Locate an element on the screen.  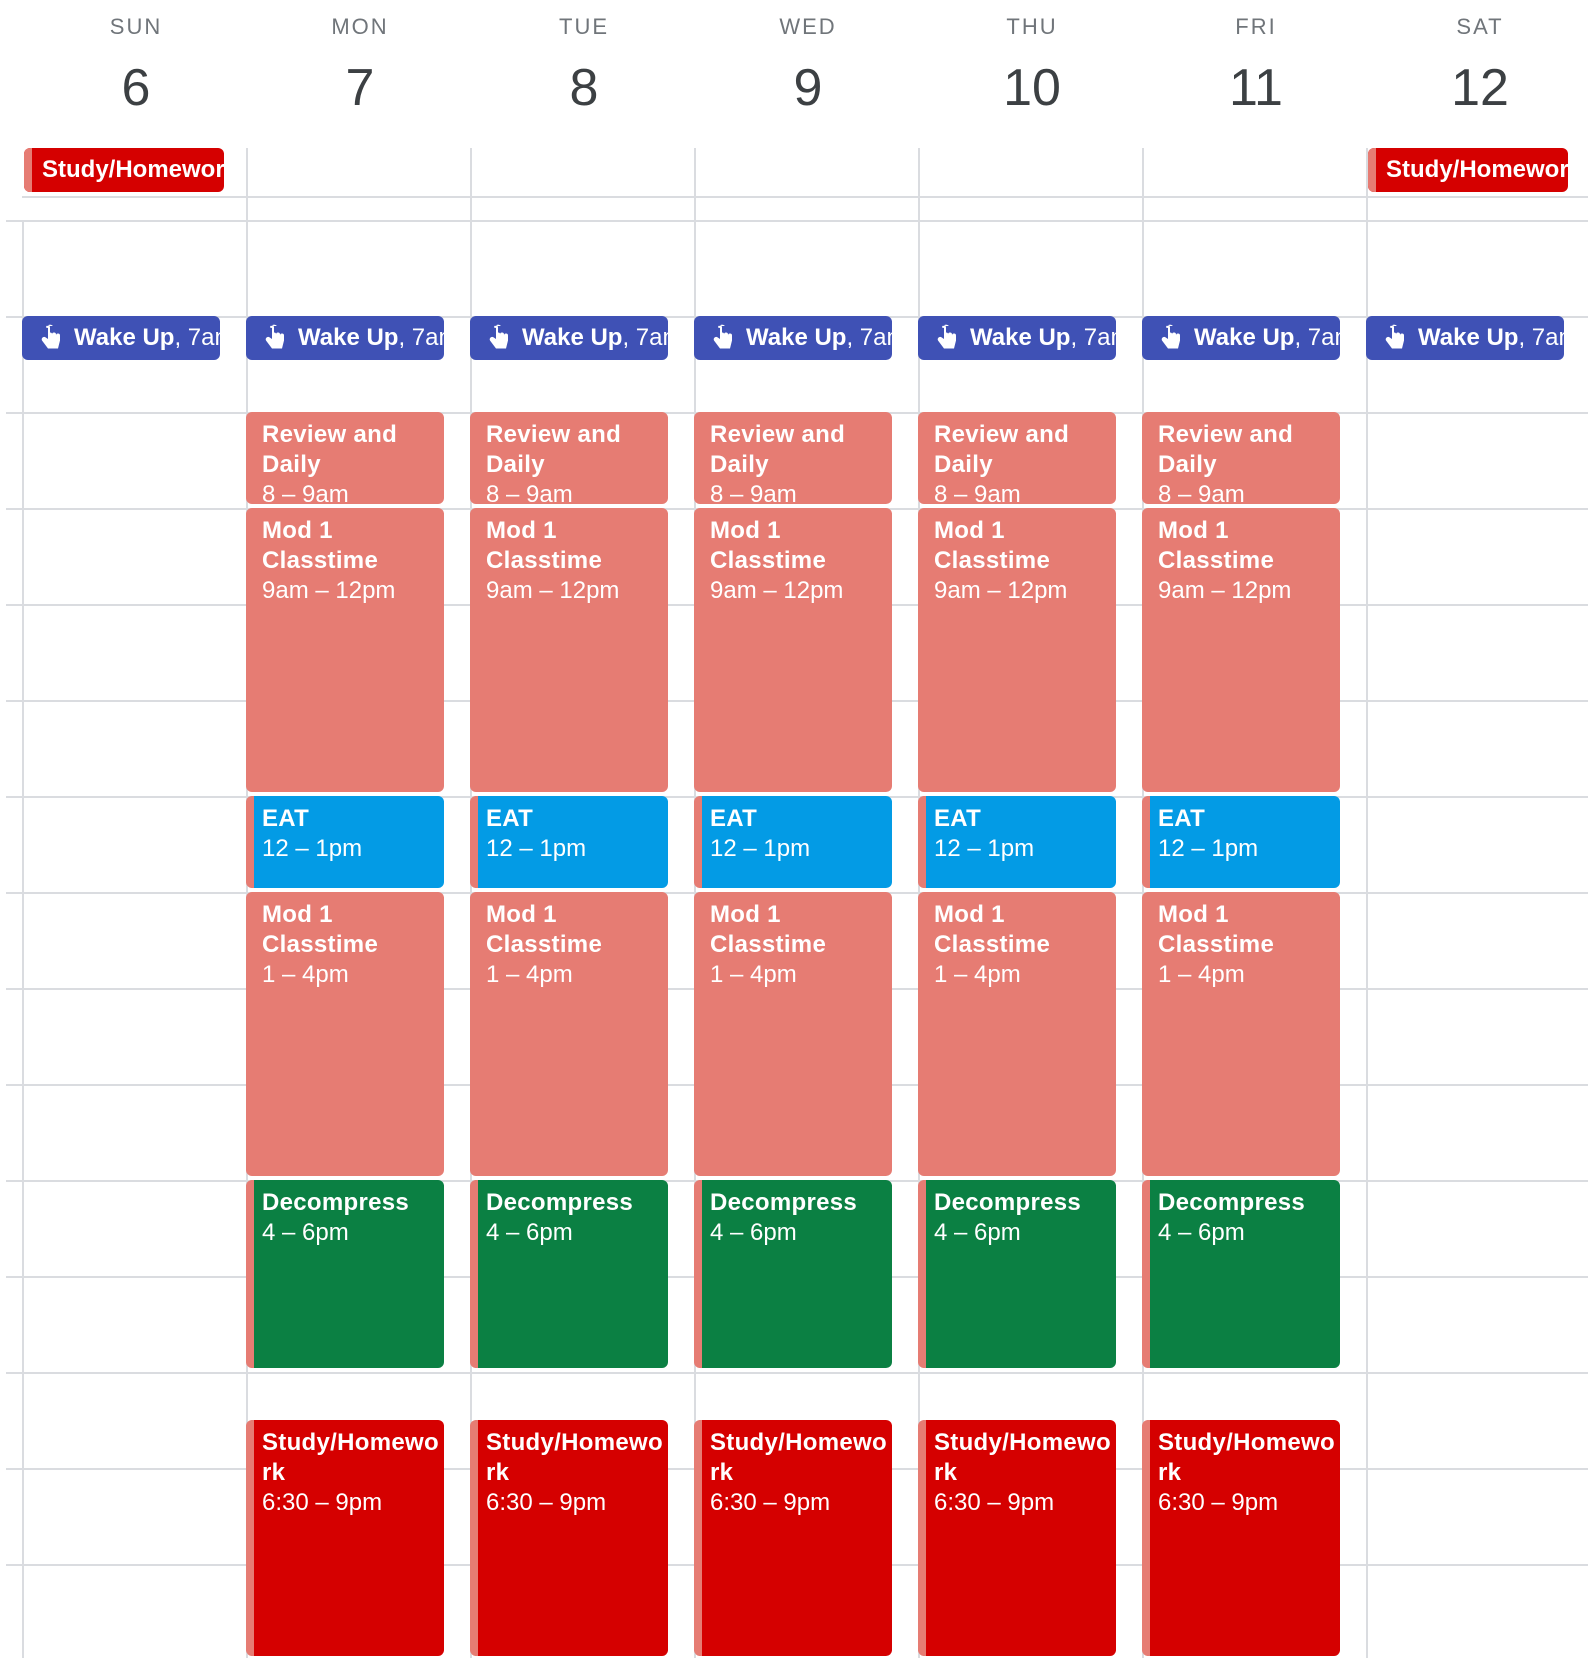
all-day-divider is located at coordinates (805, 197).